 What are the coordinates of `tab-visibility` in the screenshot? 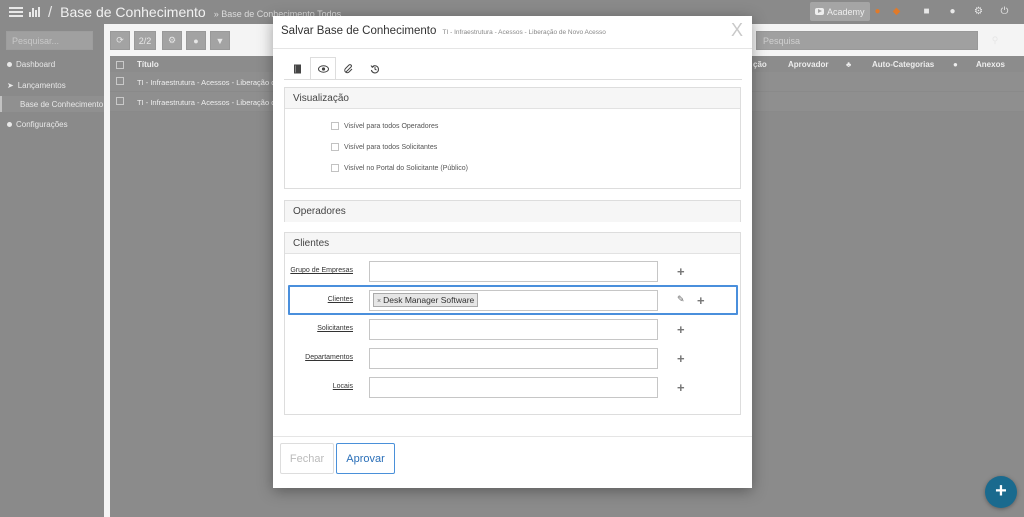 It's located at (323, 68).